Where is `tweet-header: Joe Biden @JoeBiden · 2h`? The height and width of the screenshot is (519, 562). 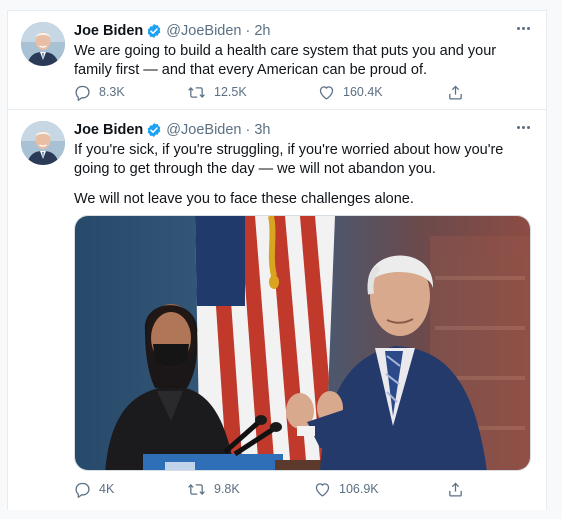
tweet-header: Joe Biden @JoeBiden · 2h is located at coordinates (172, 31).